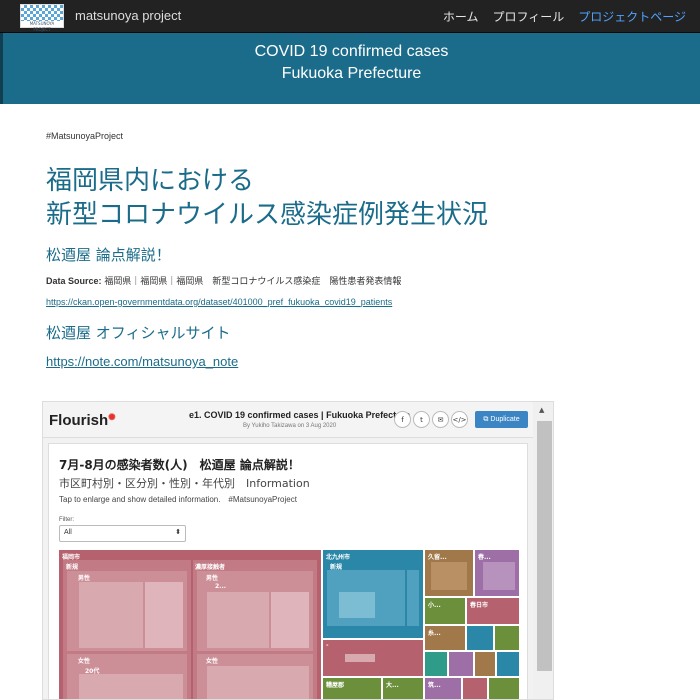 This screenshot has height=700, width=700. What do you see at coordinates (138, 333) in the screenshot?
I see `section-heading-official-site: 松逎屋 オフィシャルサイト` at bounding box center [138, 333].